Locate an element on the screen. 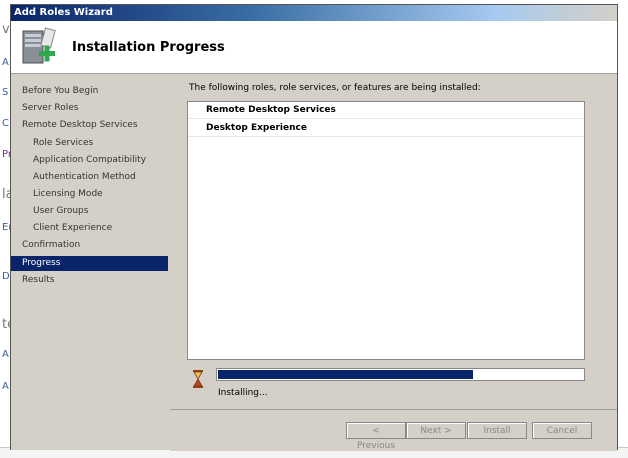 The width and height of the screenshot is (628, 458). progress-bar-fill is located at coordinates (345, 374).